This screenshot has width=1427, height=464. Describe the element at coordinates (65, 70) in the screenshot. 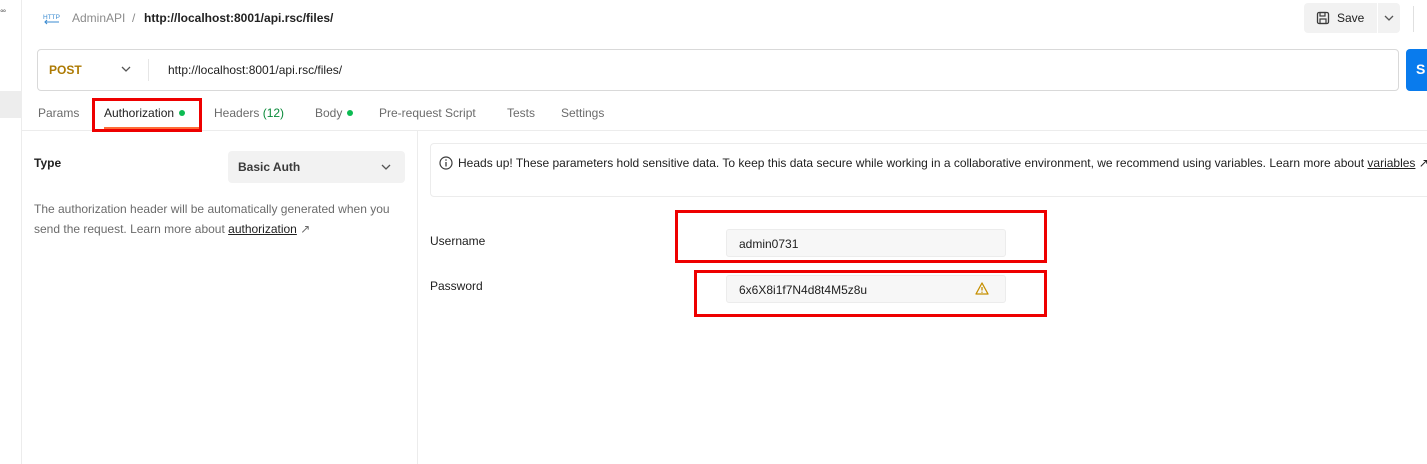

I see `method-label: POST` at that location.